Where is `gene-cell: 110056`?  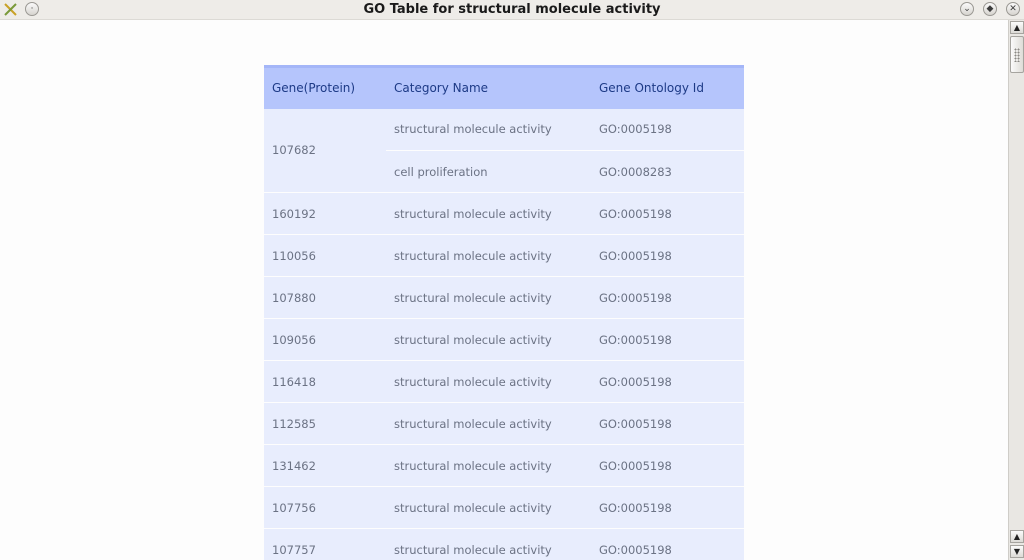 gene-cell: 110056 is located at coordinates (325, 255).